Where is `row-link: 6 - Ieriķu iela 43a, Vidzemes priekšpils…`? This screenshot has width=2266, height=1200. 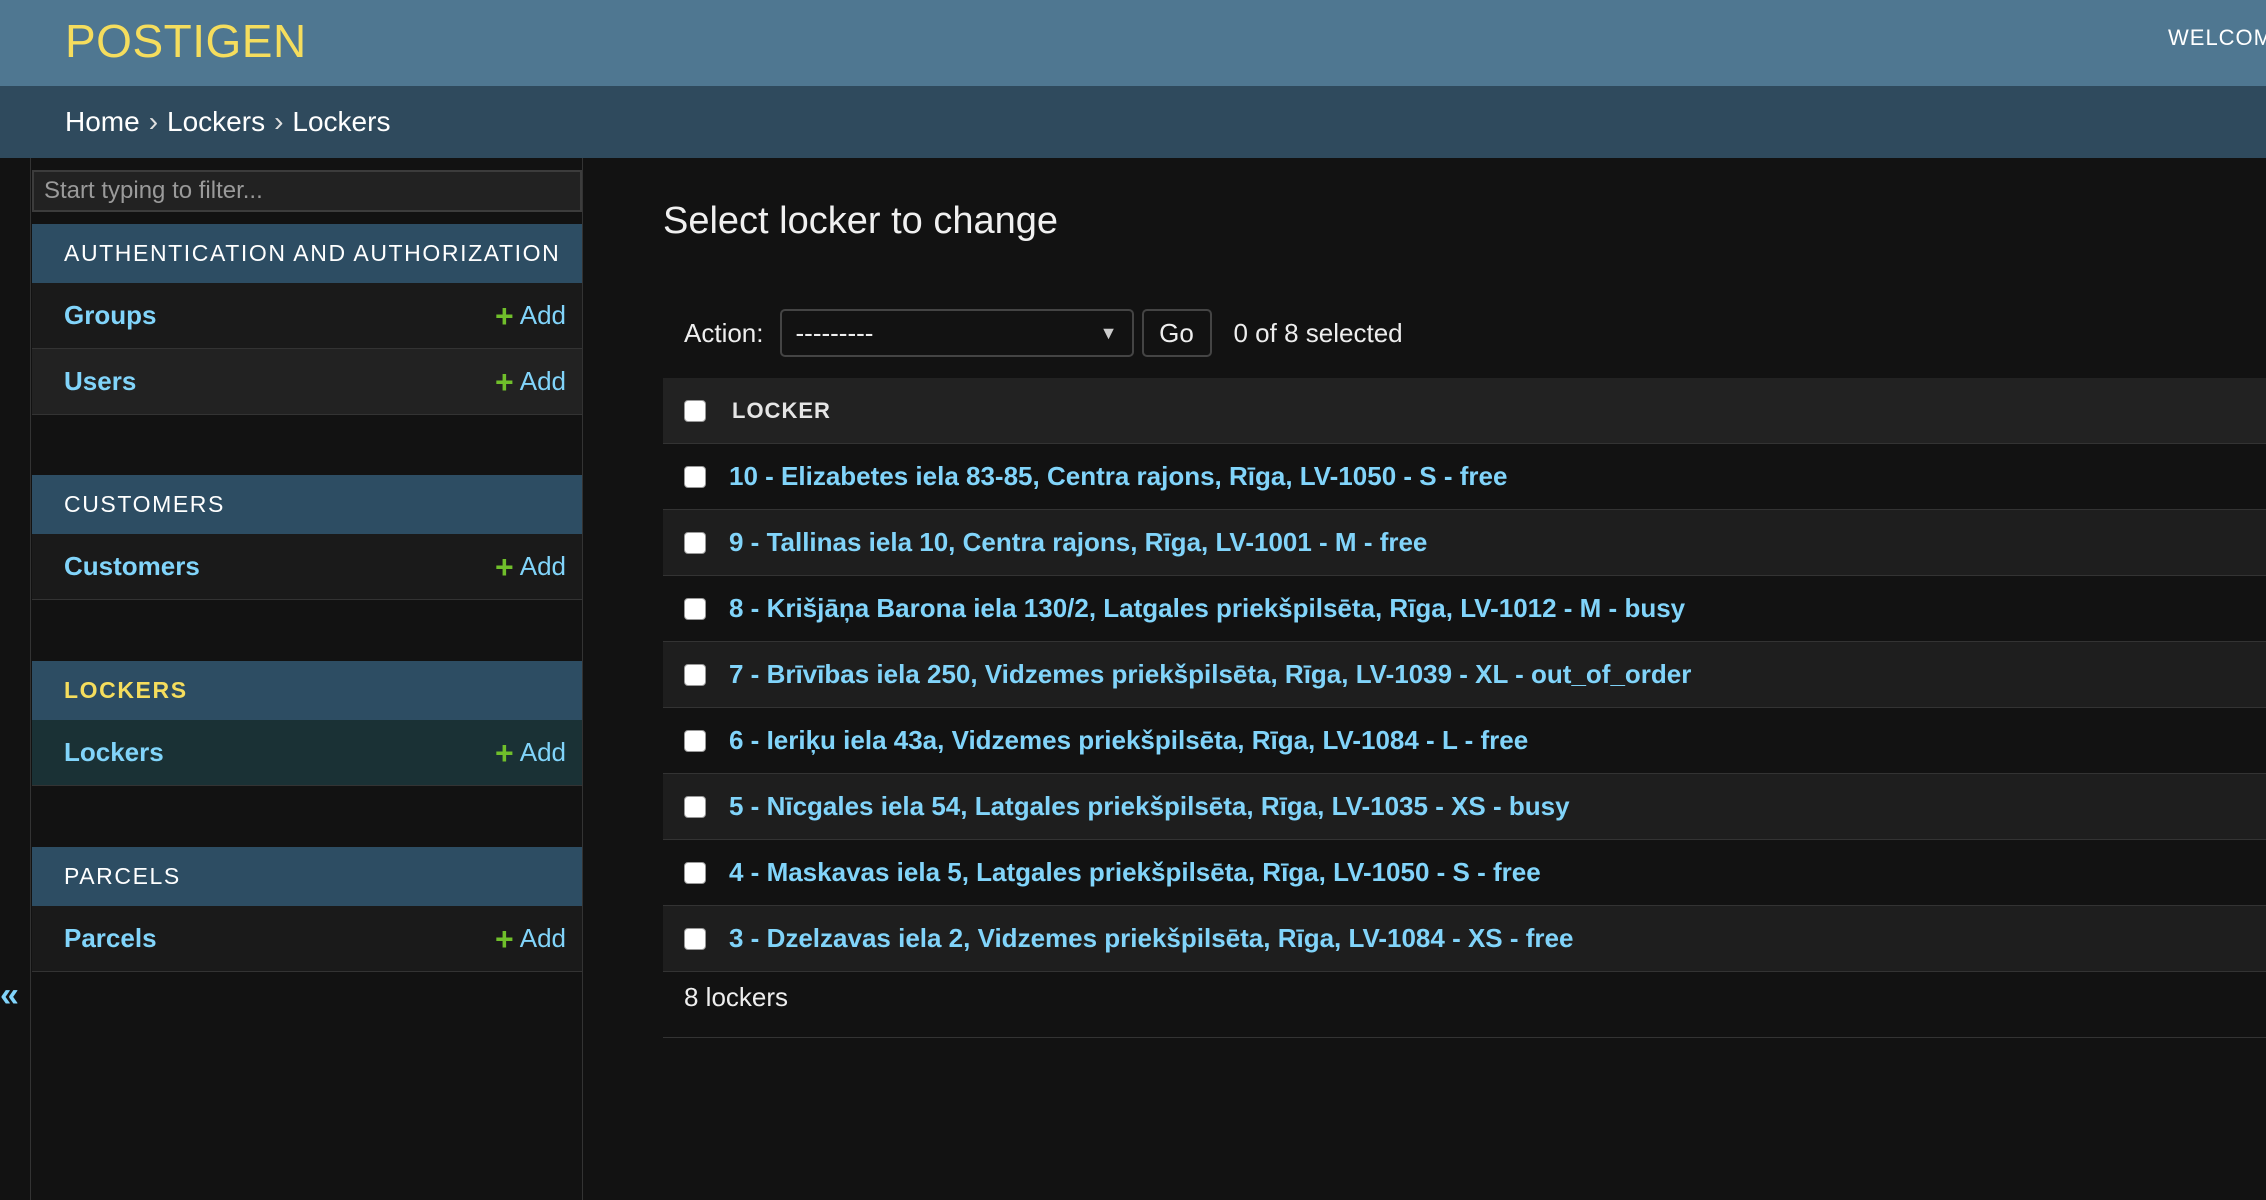 row-link: 6 - Ieriķu iela 43a, Vidzemes priekšpils… is located at coordinates (1128, 740).